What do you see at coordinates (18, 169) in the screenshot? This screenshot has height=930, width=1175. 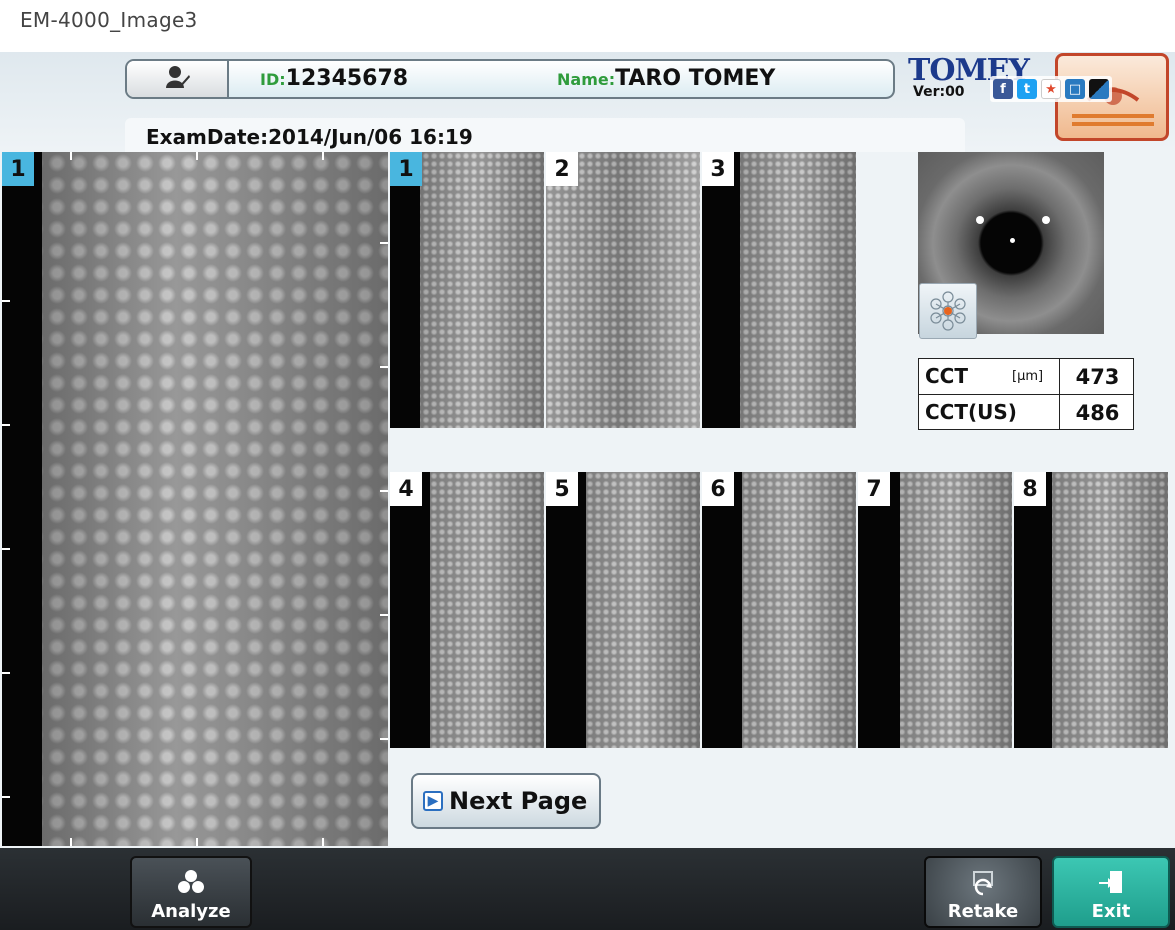 I see `selected-image-index: 1` at bounding box center [18, 169].